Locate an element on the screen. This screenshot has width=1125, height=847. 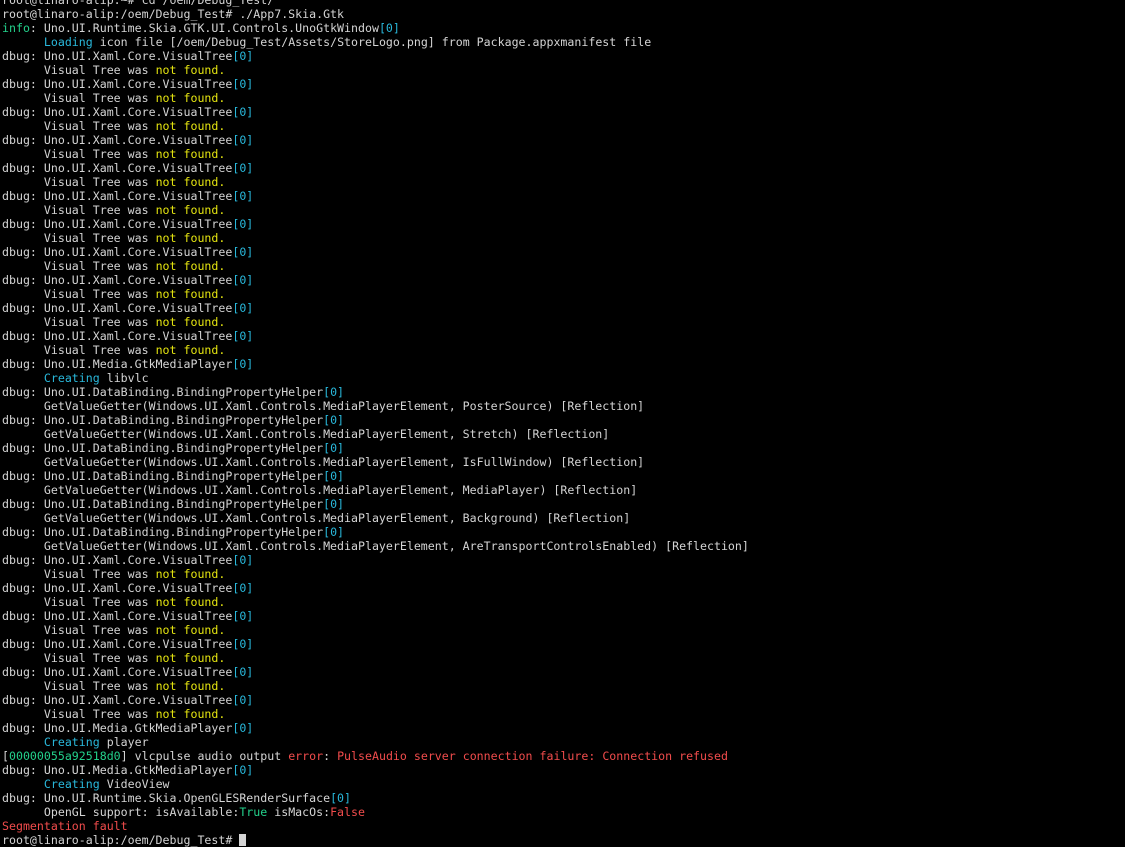
terminal-text-segment: : is located at coordinates (330, 756).